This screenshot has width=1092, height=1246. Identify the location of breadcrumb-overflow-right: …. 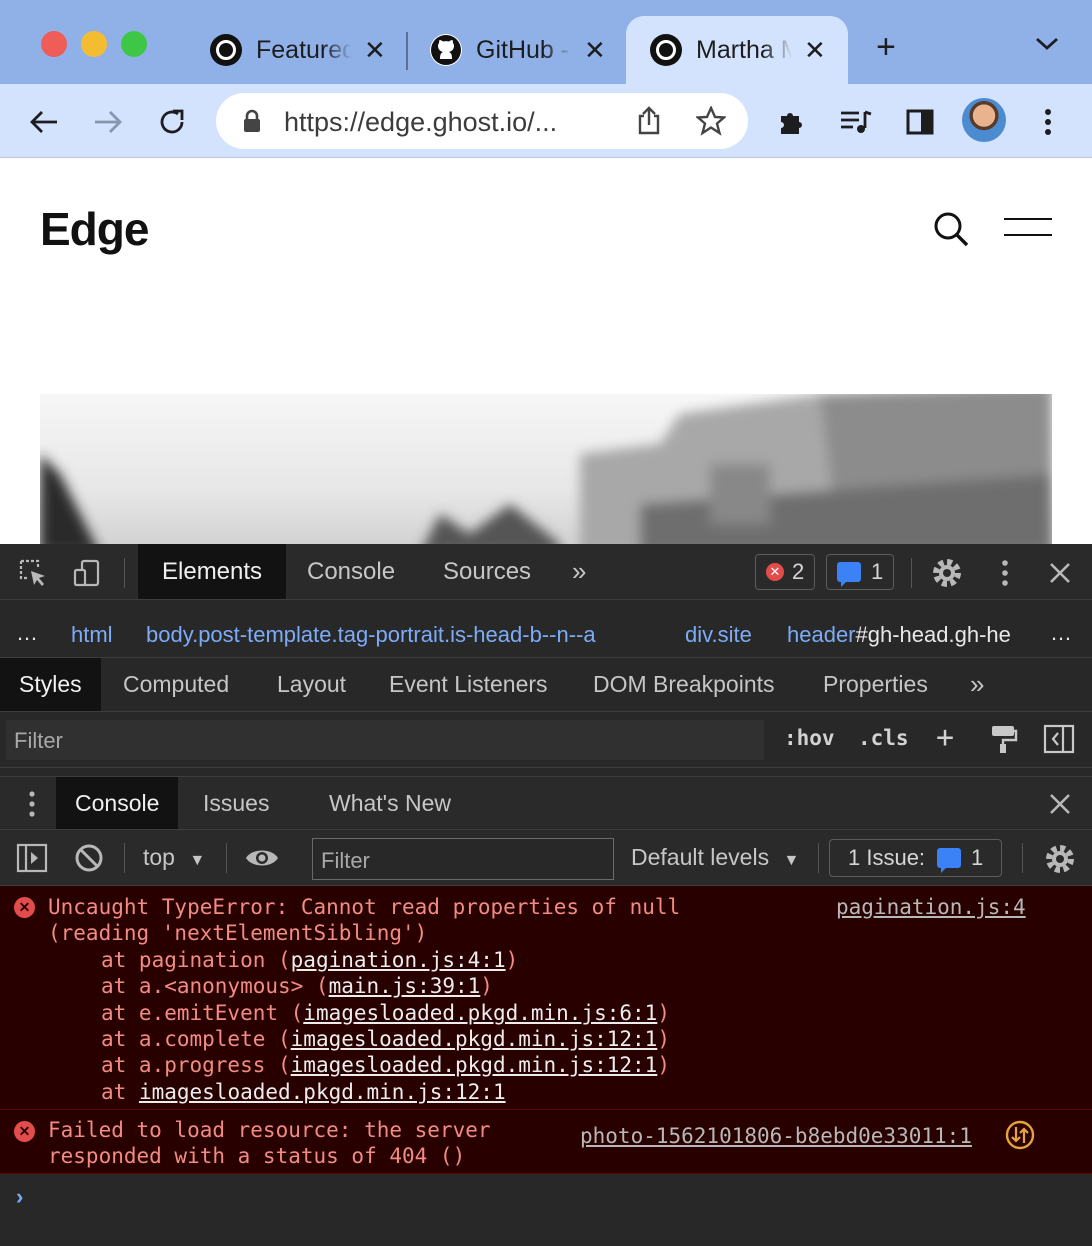
(1061, 633).